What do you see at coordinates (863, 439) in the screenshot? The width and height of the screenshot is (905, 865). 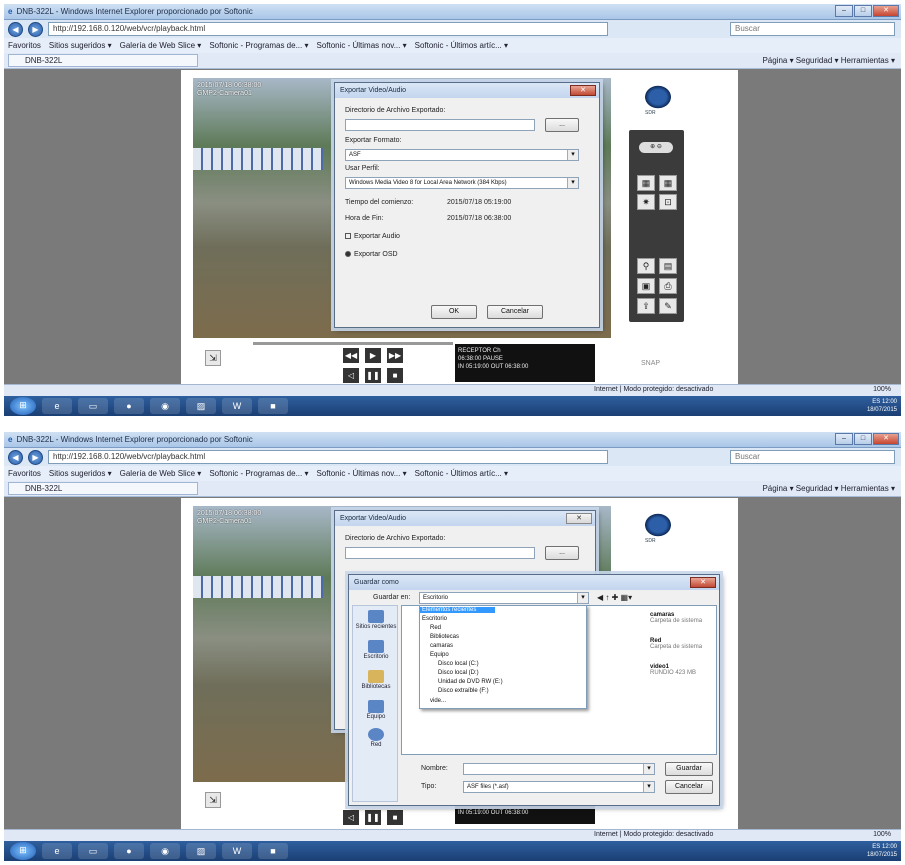 I see `maximize-button: □` at bounding box center [863, 439].